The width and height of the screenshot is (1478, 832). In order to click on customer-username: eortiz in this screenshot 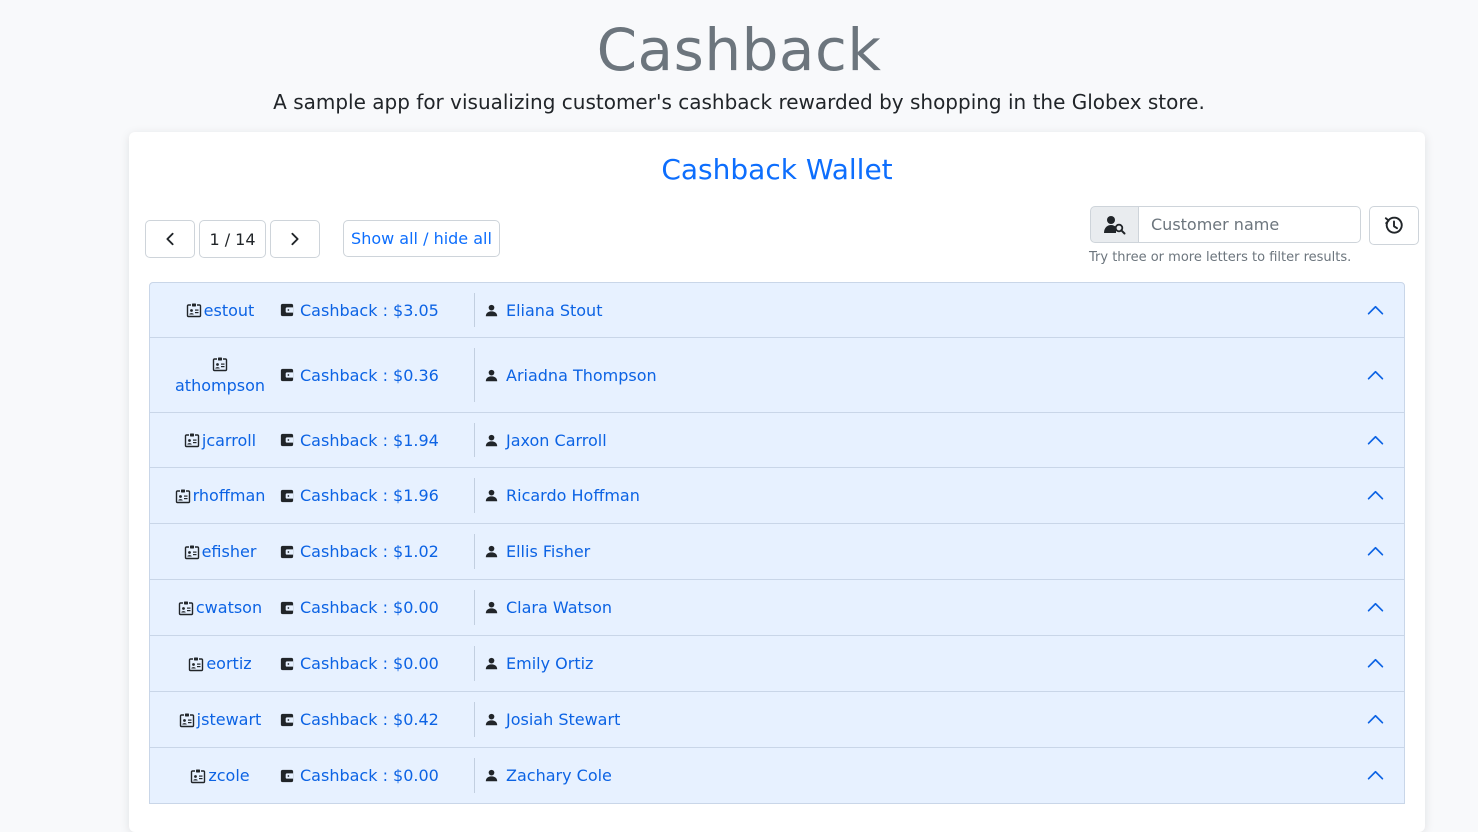, I will do `click(220, 663)`.